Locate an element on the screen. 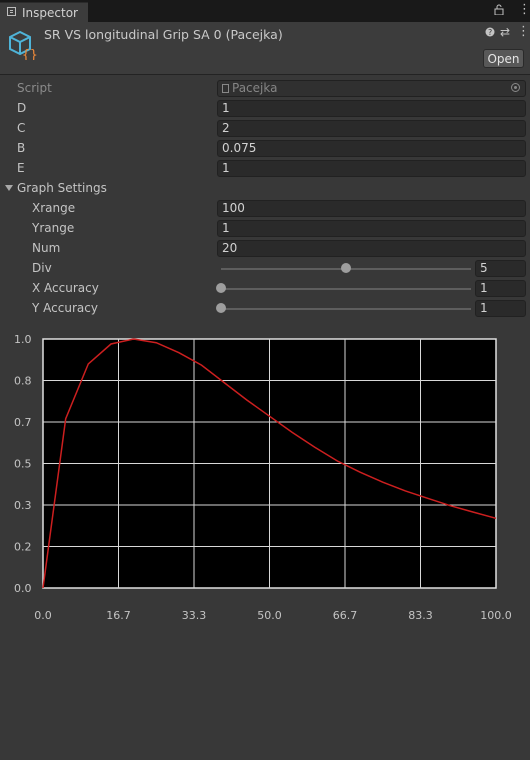  x-accuracy-label: X Accuracy is located at coordinates (65, 288).